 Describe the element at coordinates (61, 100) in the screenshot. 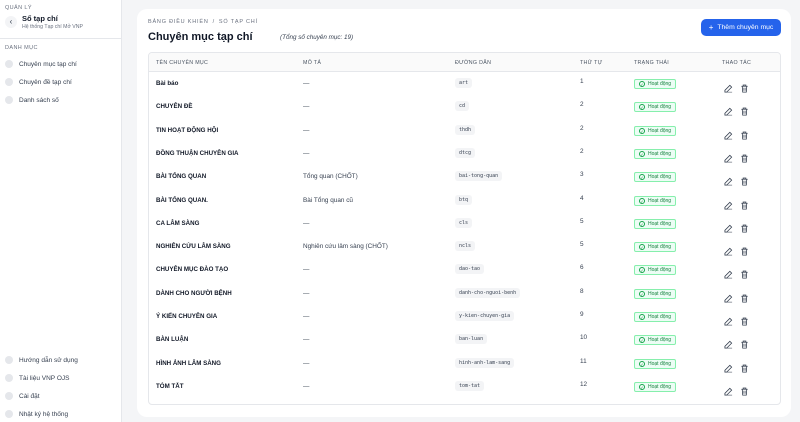

I see `sidebar-item-danh-sach-so: Danh sách số` at that location.